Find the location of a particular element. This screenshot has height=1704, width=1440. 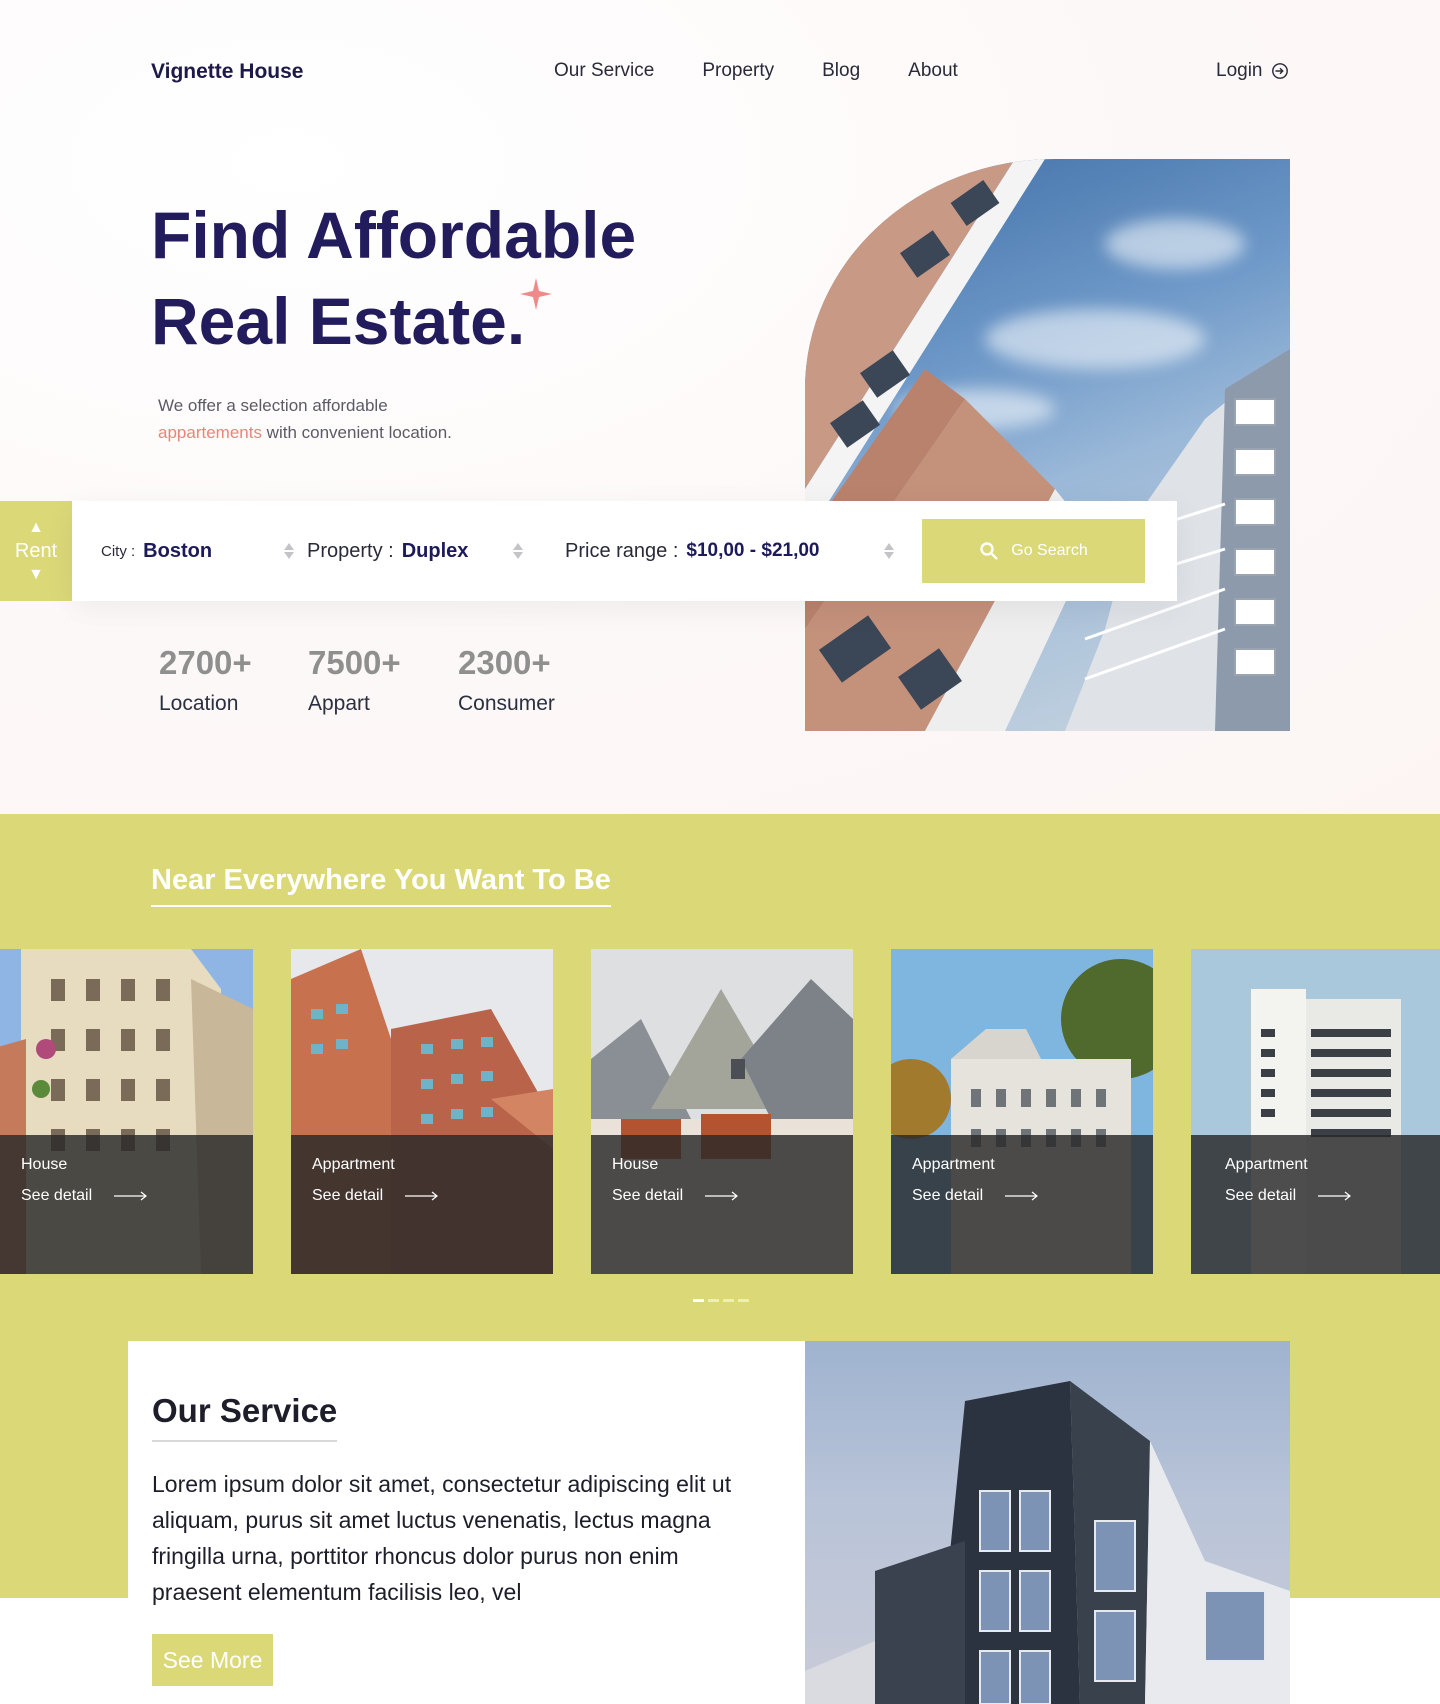

property-sort-icon is located at coordinates (518, 551).